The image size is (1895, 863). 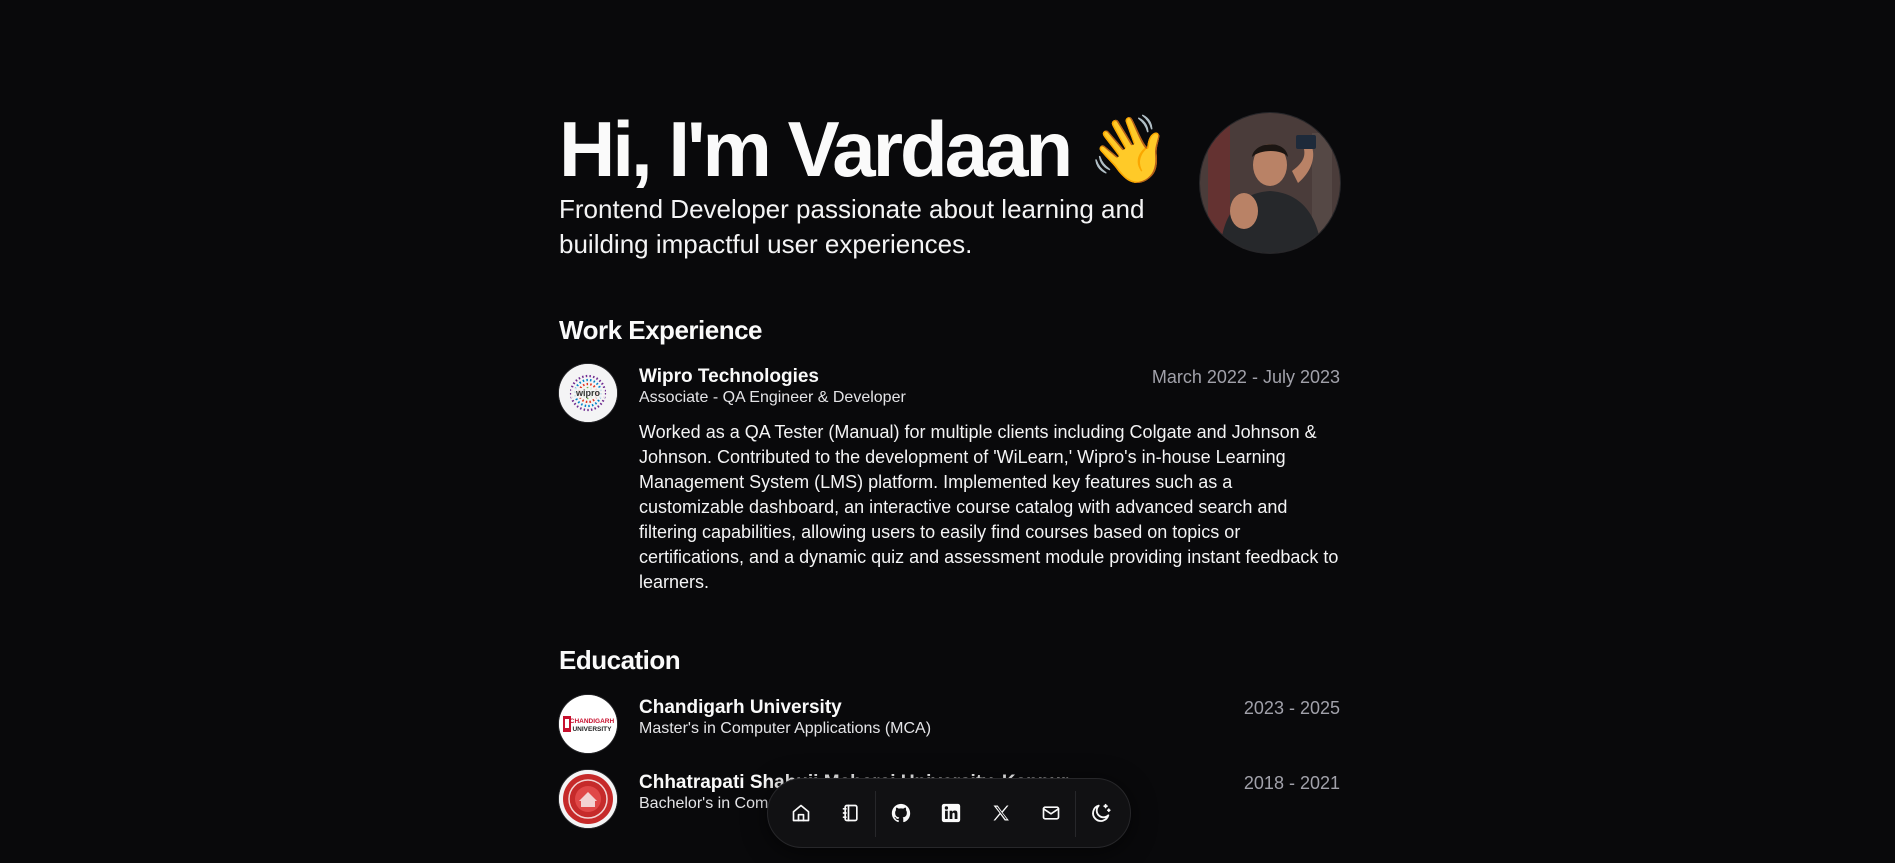 I want to click on wipro-logo-icon: wipro, so click(x=588, y=393).